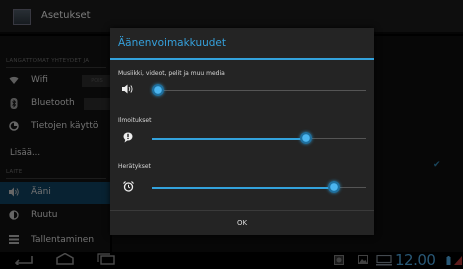 Image resolution: width=463 pixels, height=269 pixels. Describe the element at coordinates (242, 59) in the screenshot. I see `title-divider` at that location.